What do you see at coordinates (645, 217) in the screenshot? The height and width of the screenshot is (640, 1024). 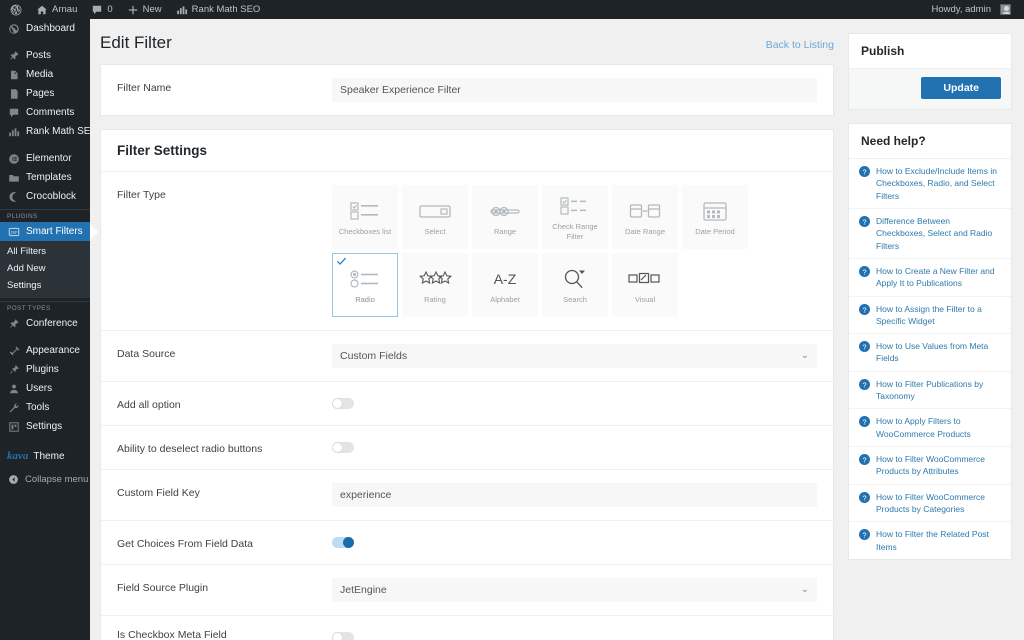 I see `filter-type-date-range: Date Range` at bounding box center [645, 217].